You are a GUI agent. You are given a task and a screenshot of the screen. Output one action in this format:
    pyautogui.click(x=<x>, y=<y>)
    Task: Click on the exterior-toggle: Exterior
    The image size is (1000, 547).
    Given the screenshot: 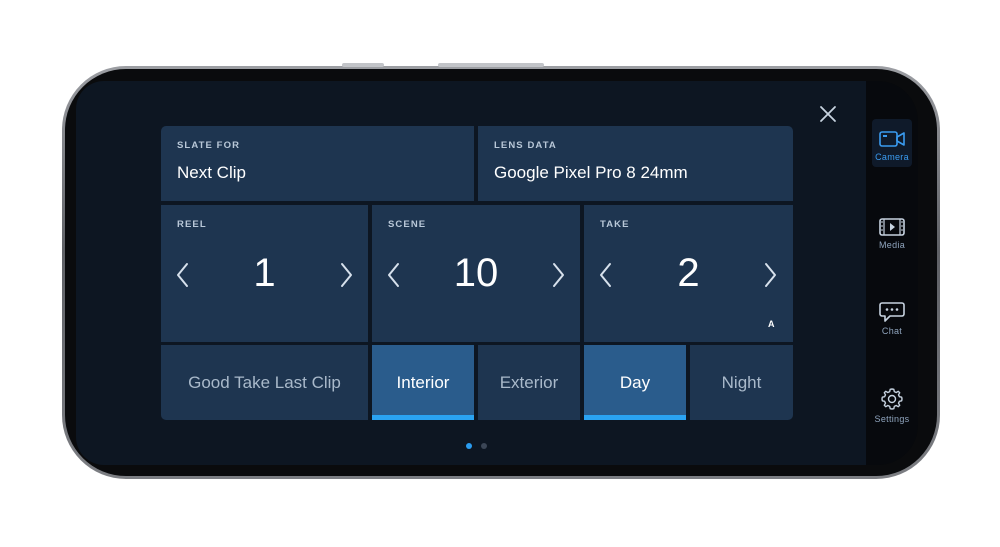 What is the action you would take?
    pyautogui.click(x=529, y=382)
    